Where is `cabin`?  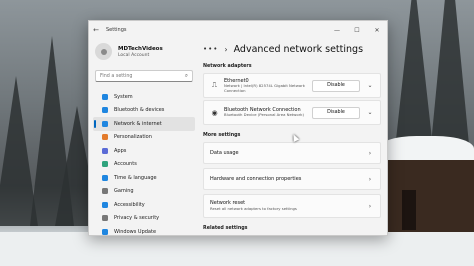
cabin is located at coordinates (431, 200).